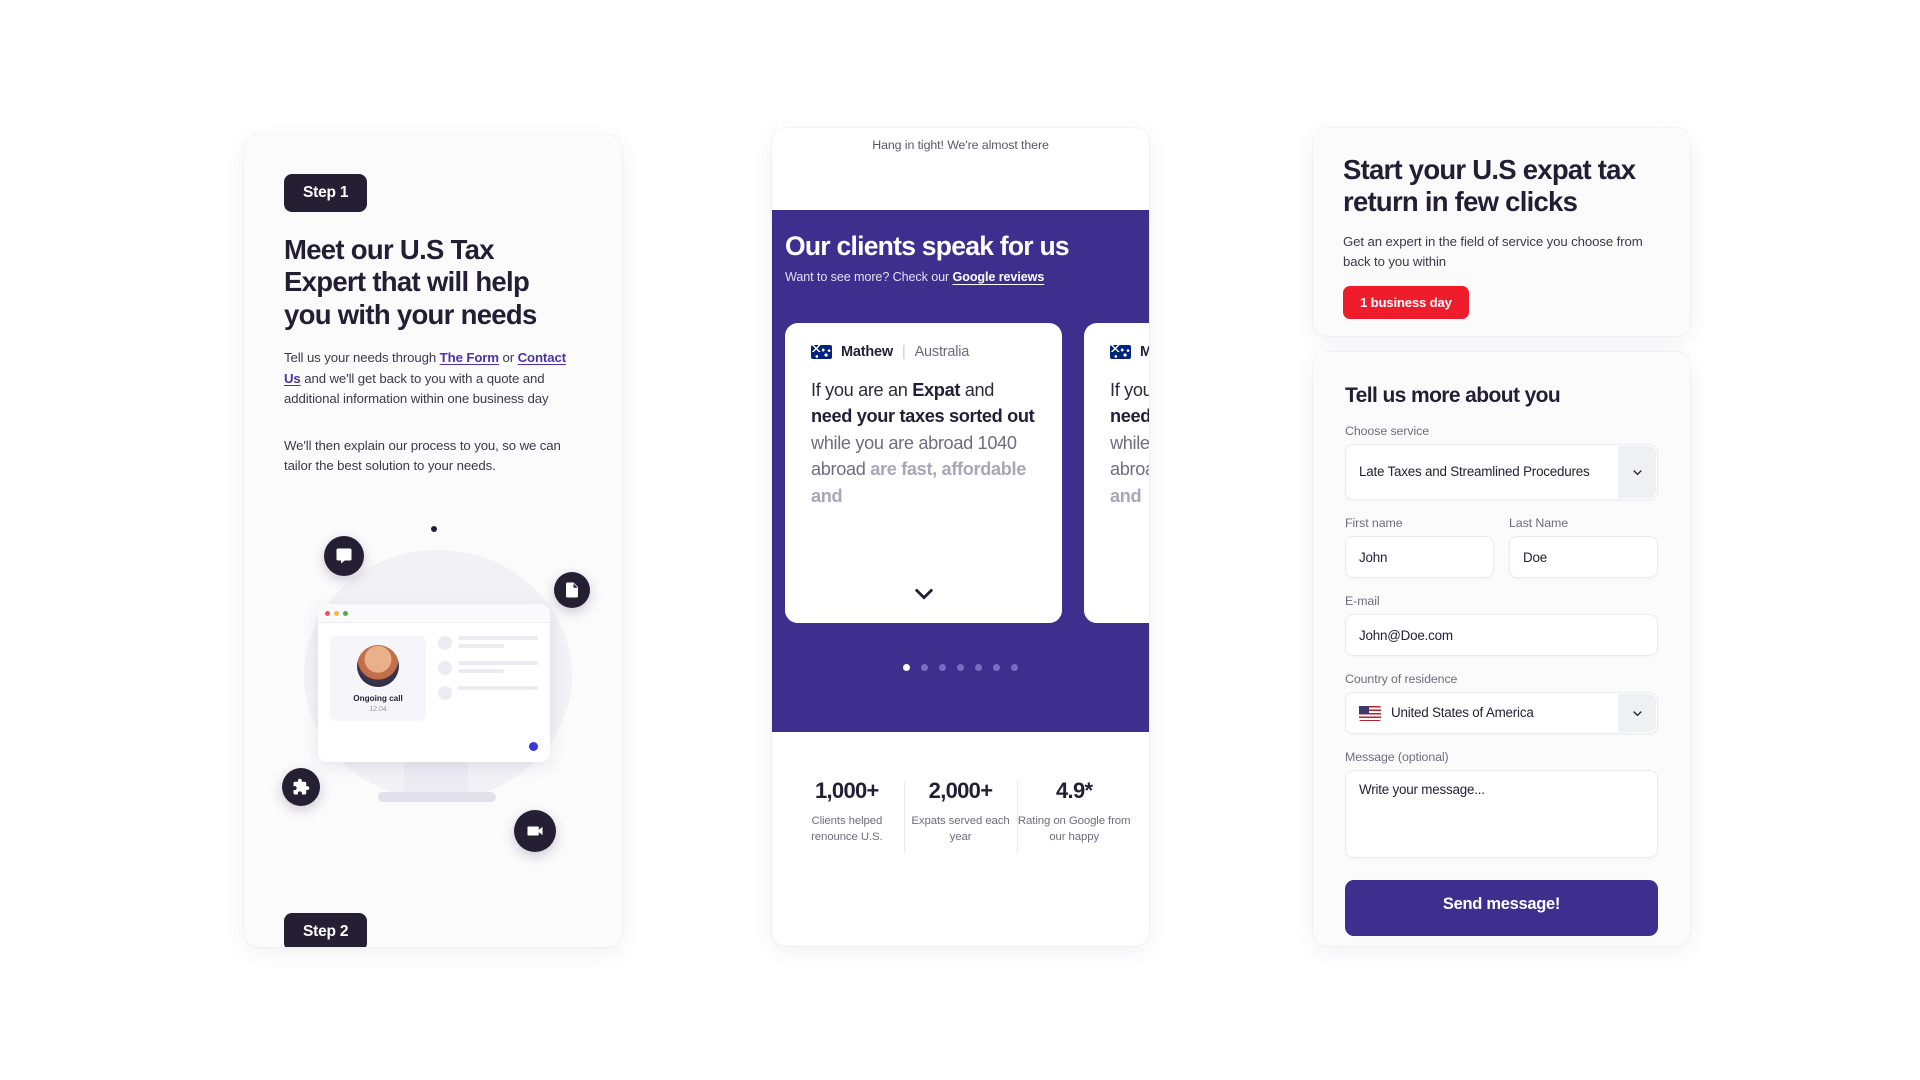 This screenshot has width=1920, height=1080. Describe the element at coordinates (960, 145) in the screenshot. I see `loading-note: Hang in tight! We're almost there` at that location.